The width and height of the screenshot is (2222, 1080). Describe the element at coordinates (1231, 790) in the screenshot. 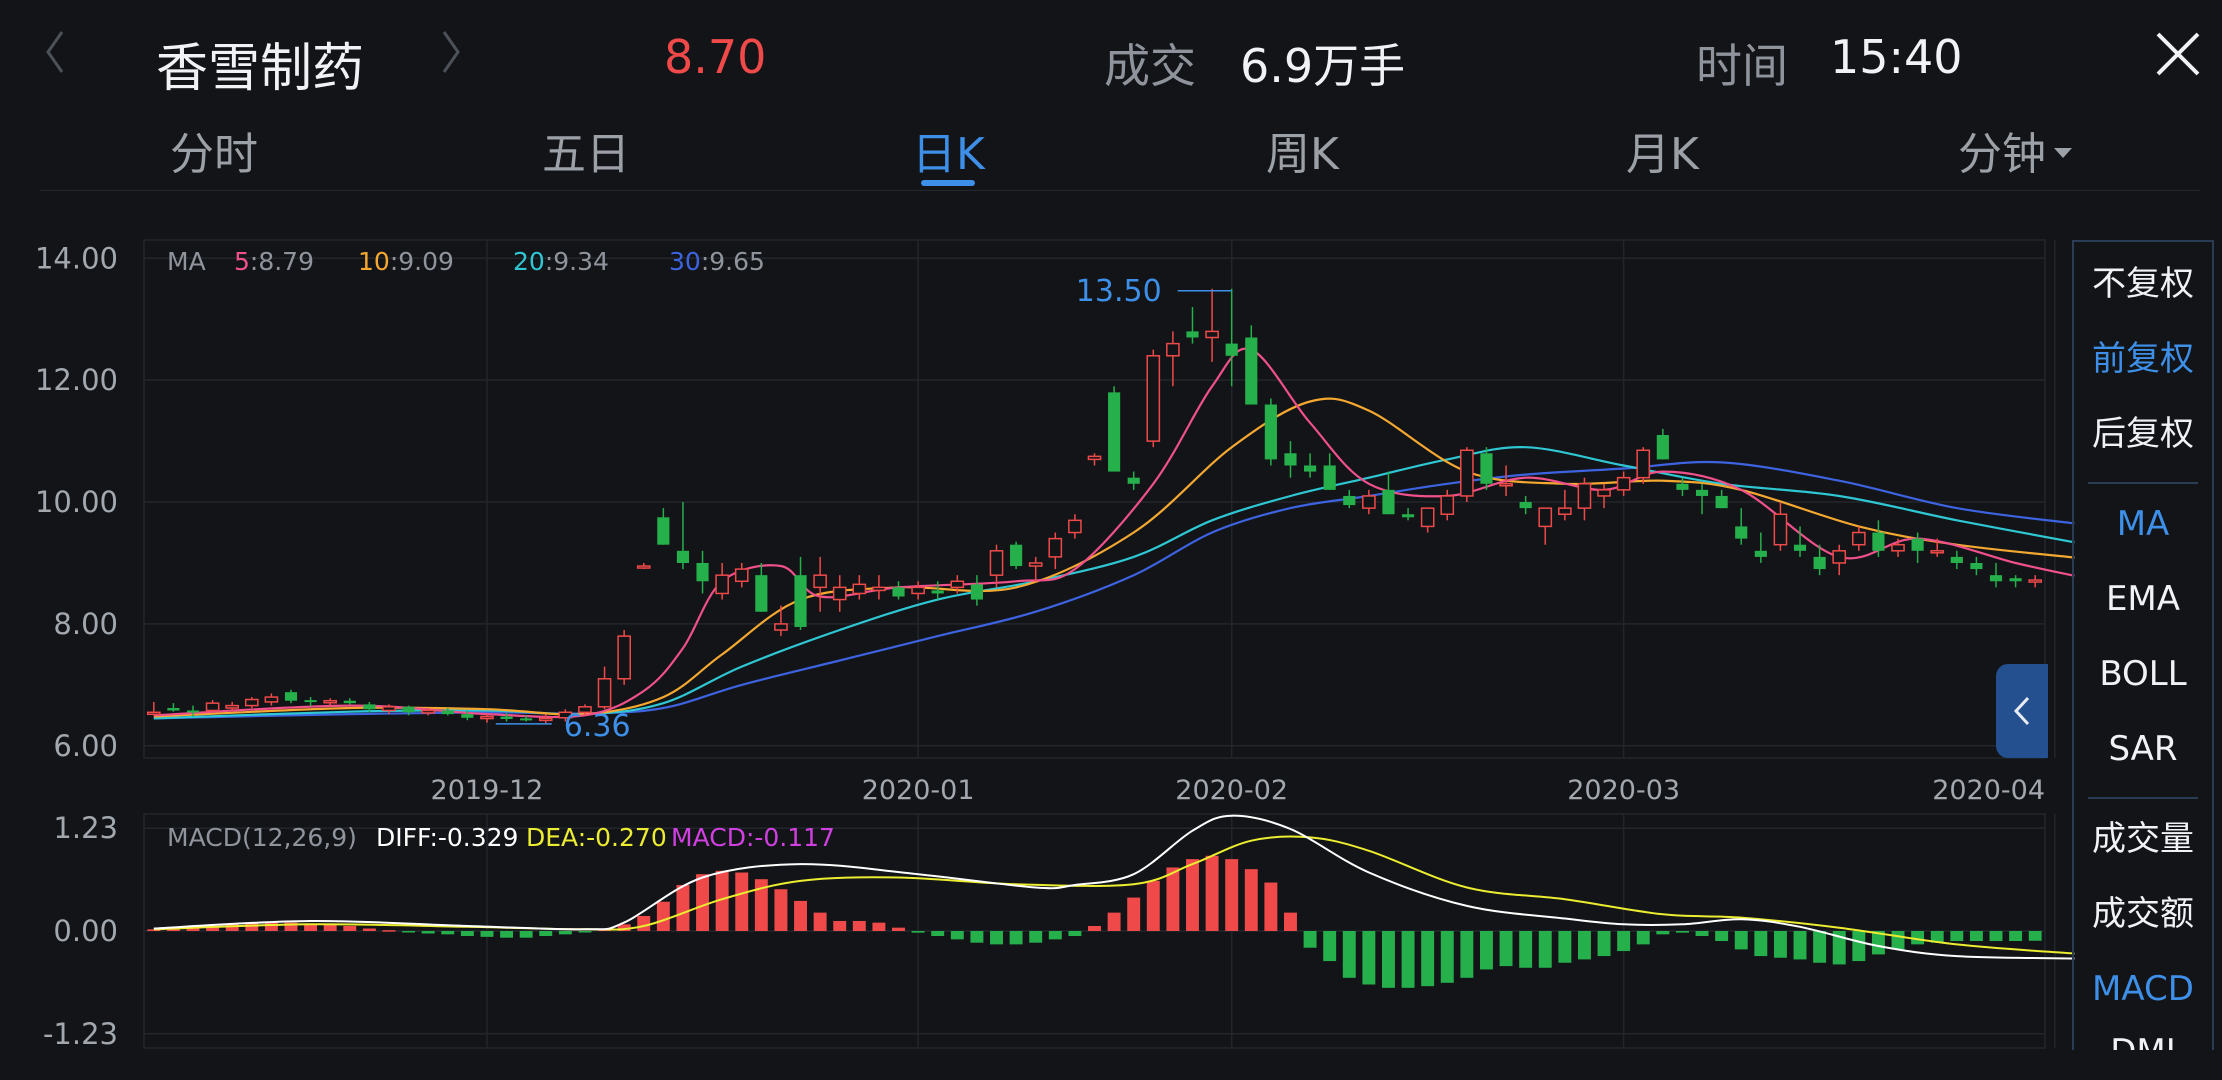

I see `date-tick-label: 2020-02` at that location.